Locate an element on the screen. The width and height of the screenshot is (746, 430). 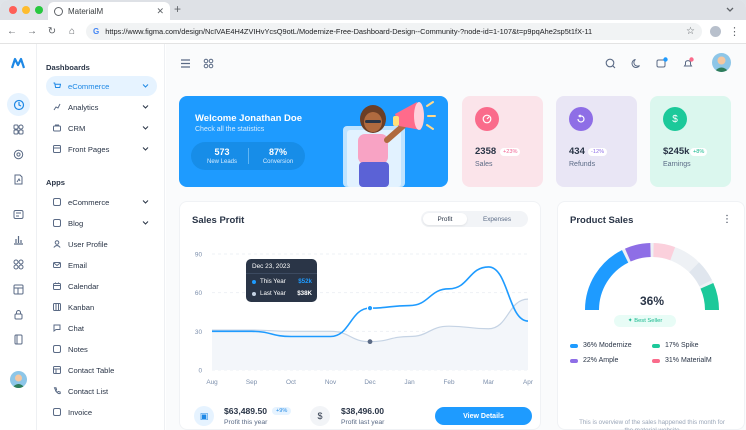
earnings-dollar-icon: $ is located at coordinates (675, 119).